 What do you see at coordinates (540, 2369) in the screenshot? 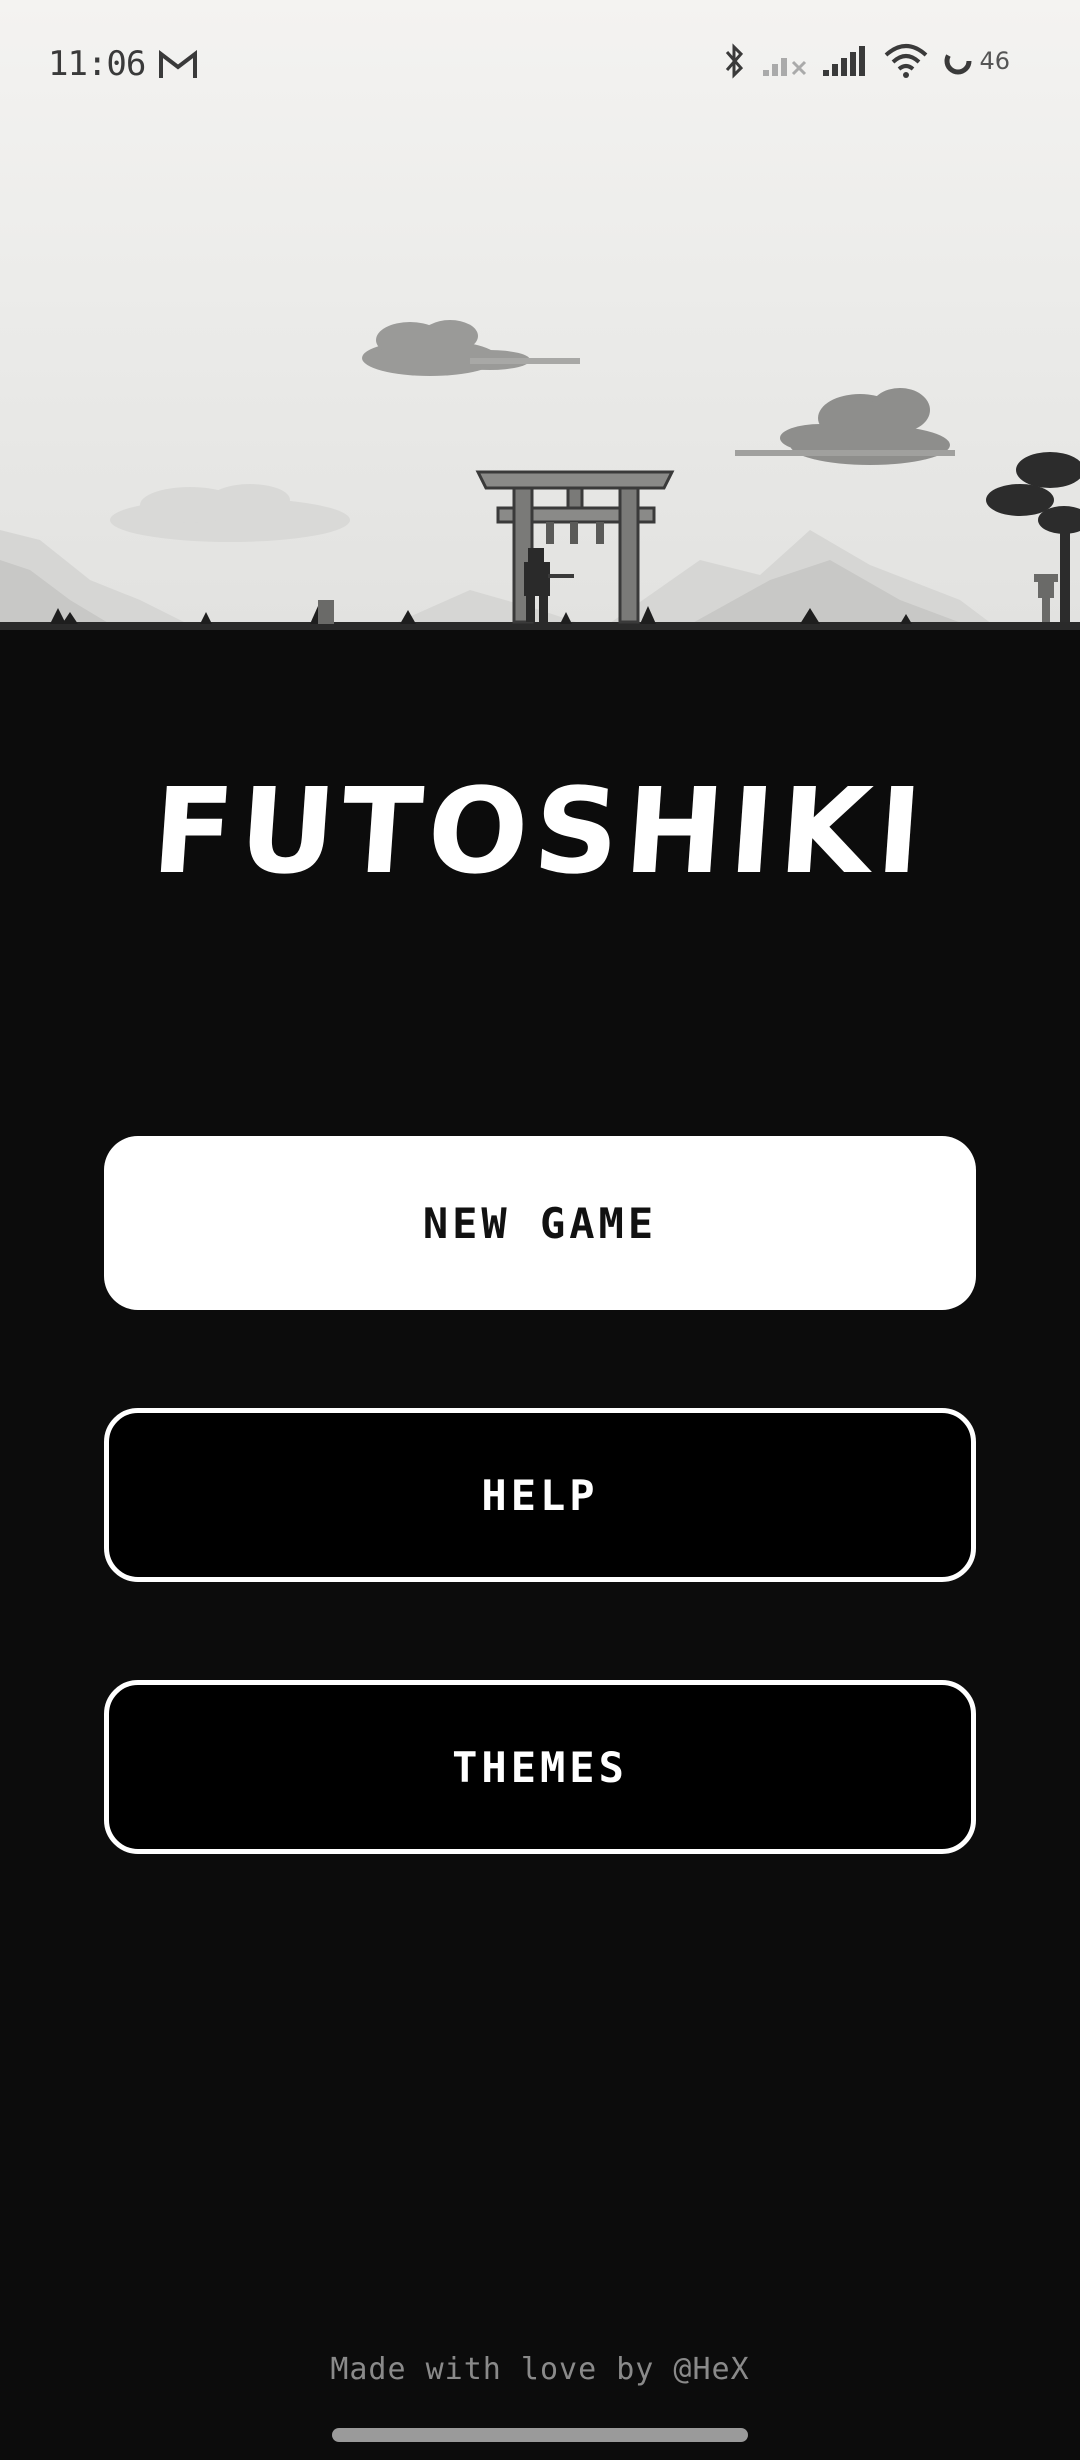
I see `footer-credit: Made with love by @HeX` at bounding box center [540, 2369].